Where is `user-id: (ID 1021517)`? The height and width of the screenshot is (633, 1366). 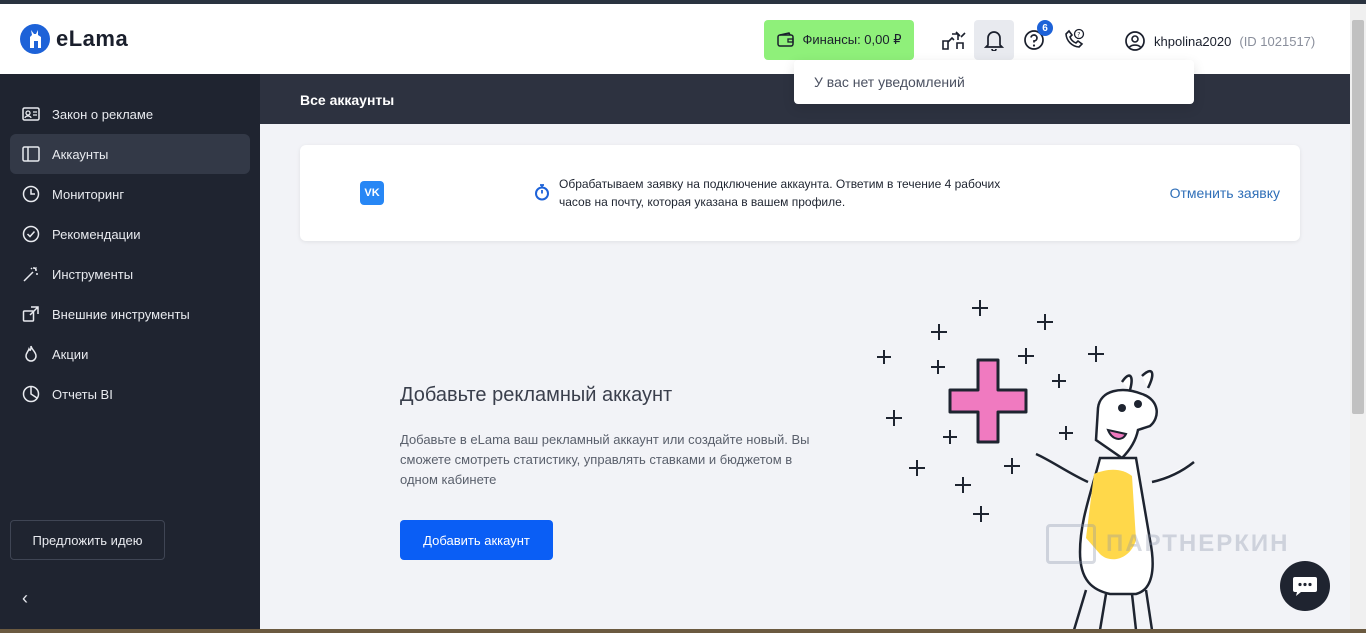
user-id: (ID 1021517) is located at coordinates (1277, 41).